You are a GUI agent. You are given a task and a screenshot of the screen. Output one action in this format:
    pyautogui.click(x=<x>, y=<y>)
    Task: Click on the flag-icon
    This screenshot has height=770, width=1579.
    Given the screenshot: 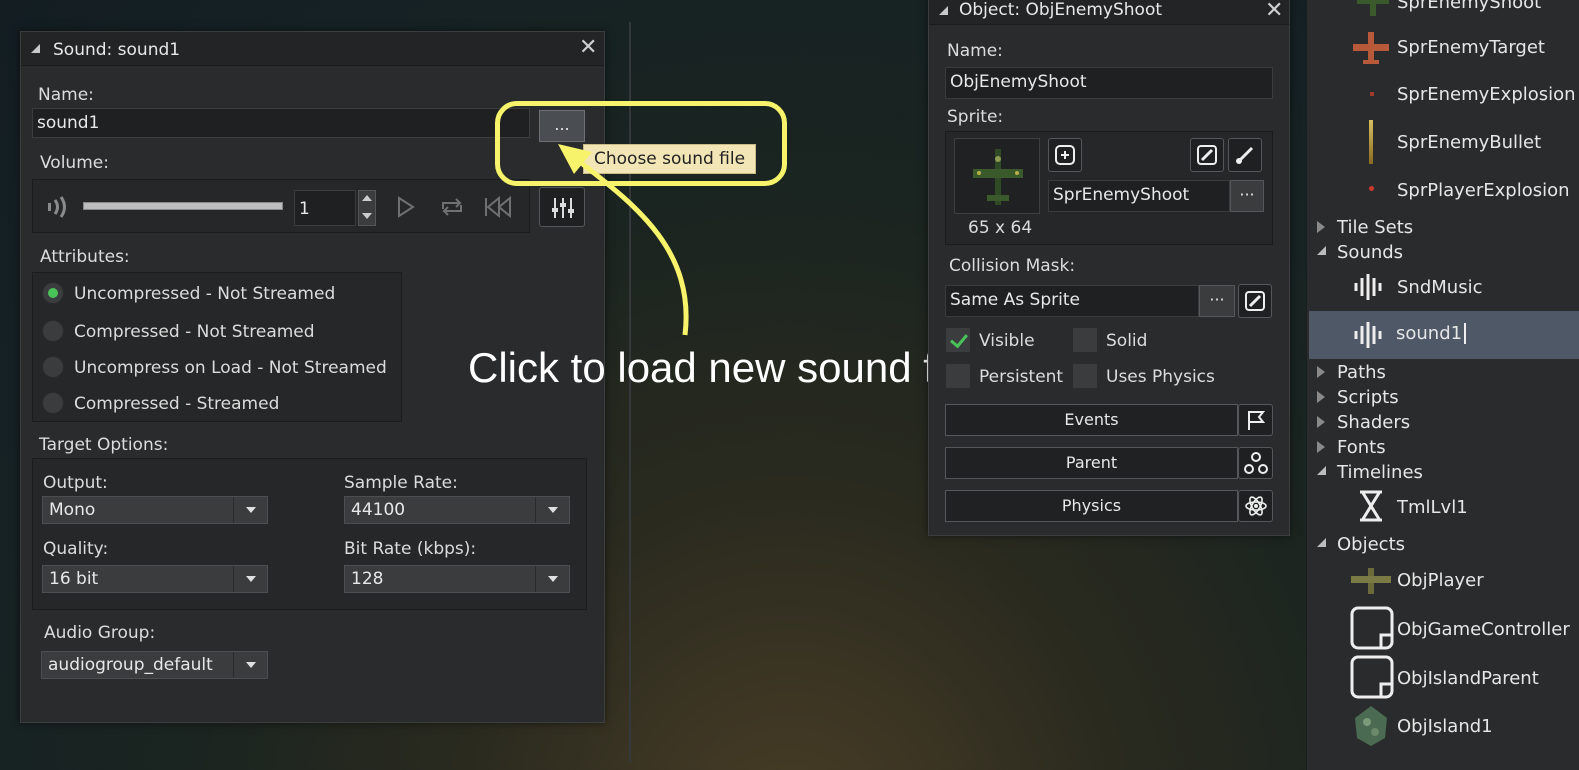 What is the action you would take?
    pyautogui.click(x=1257, y=420)
    